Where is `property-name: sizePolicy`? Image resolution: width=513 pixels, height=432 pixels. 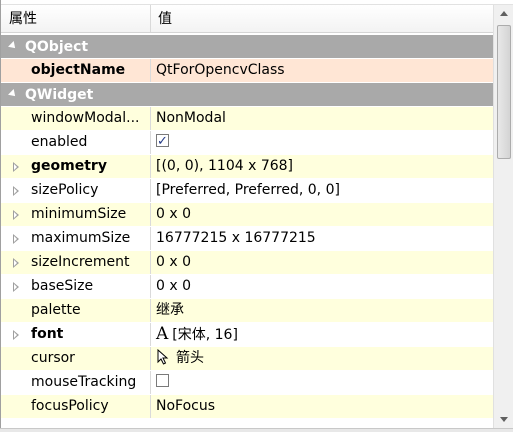 property-name: sizePolicy is located at coordinates (76, 190).